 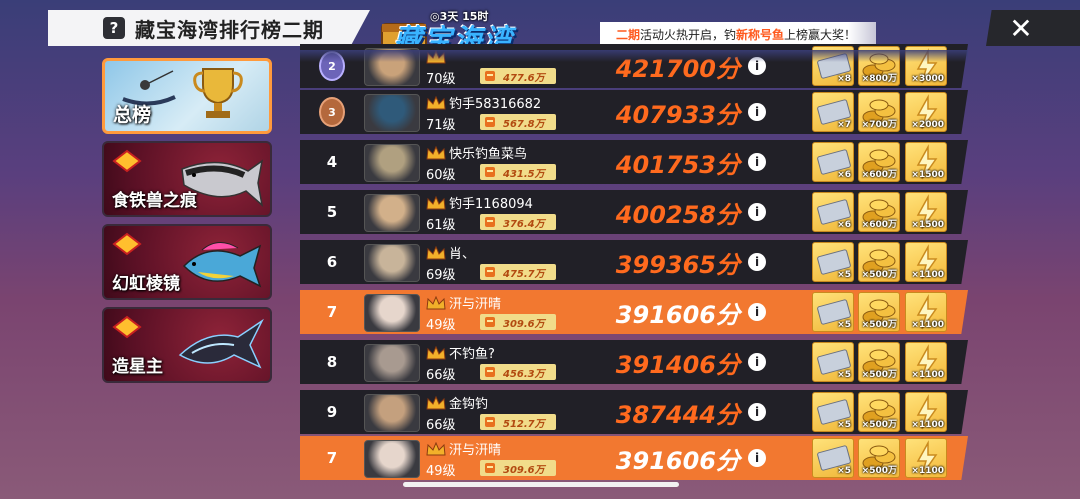 What do you see at coordinates (524, 470) in the screenshot?
I see `power-value: 309.6万` at bounding box center [524, 470].